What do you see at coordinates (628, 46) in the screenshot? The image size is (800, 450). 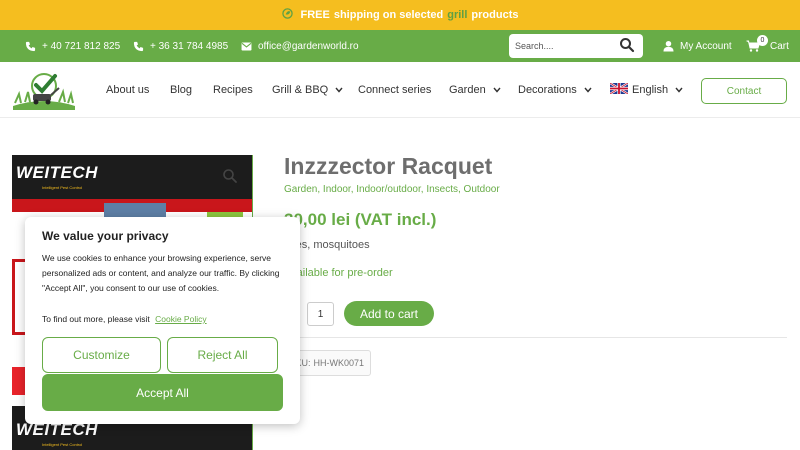 I see `search-icon` at bounding box center [628, 46].